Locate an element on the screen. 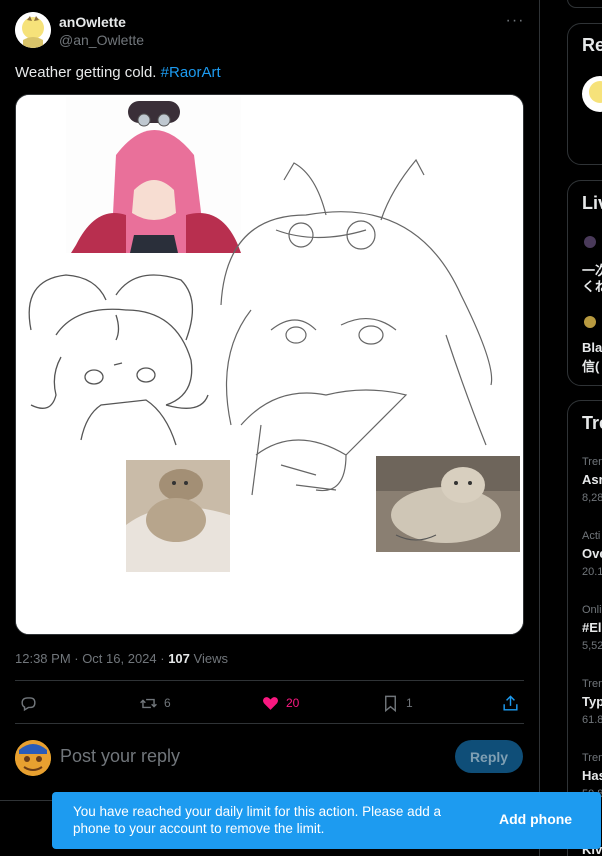  trend-context: Onli is located at coordinates (592, 610).